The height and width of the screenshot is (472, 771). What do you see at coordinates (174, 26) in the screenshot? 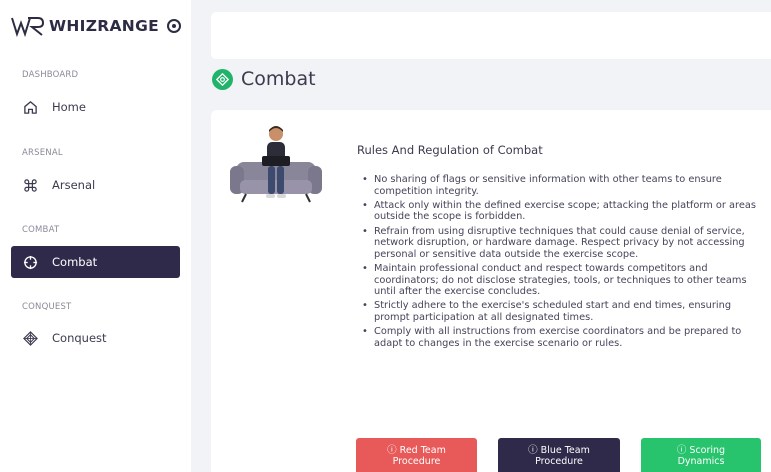
I see `target-icon` at bounding box center [174, 26].